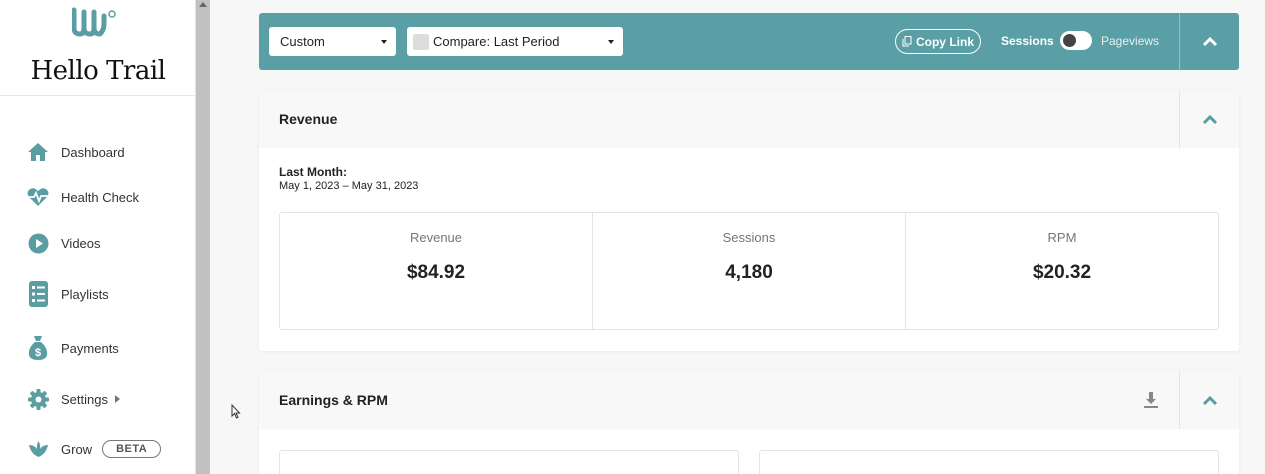  Describe the element at coordinates (907, 41) in the screenshot. I see `copy-icon` at that location.